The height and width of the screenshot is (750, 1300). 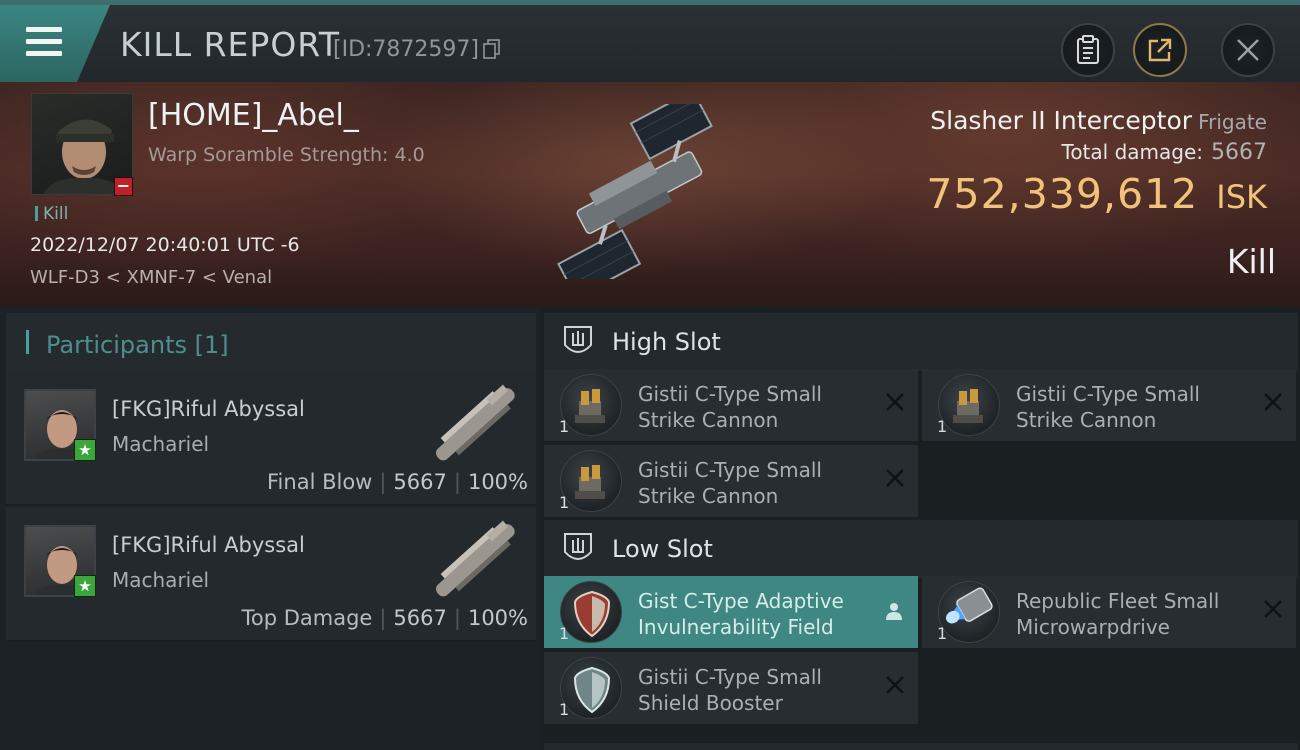 I want to click on kill-timestamp: 2022/12/07 20:40:01 UTC -6, so click(x=165, y=245).